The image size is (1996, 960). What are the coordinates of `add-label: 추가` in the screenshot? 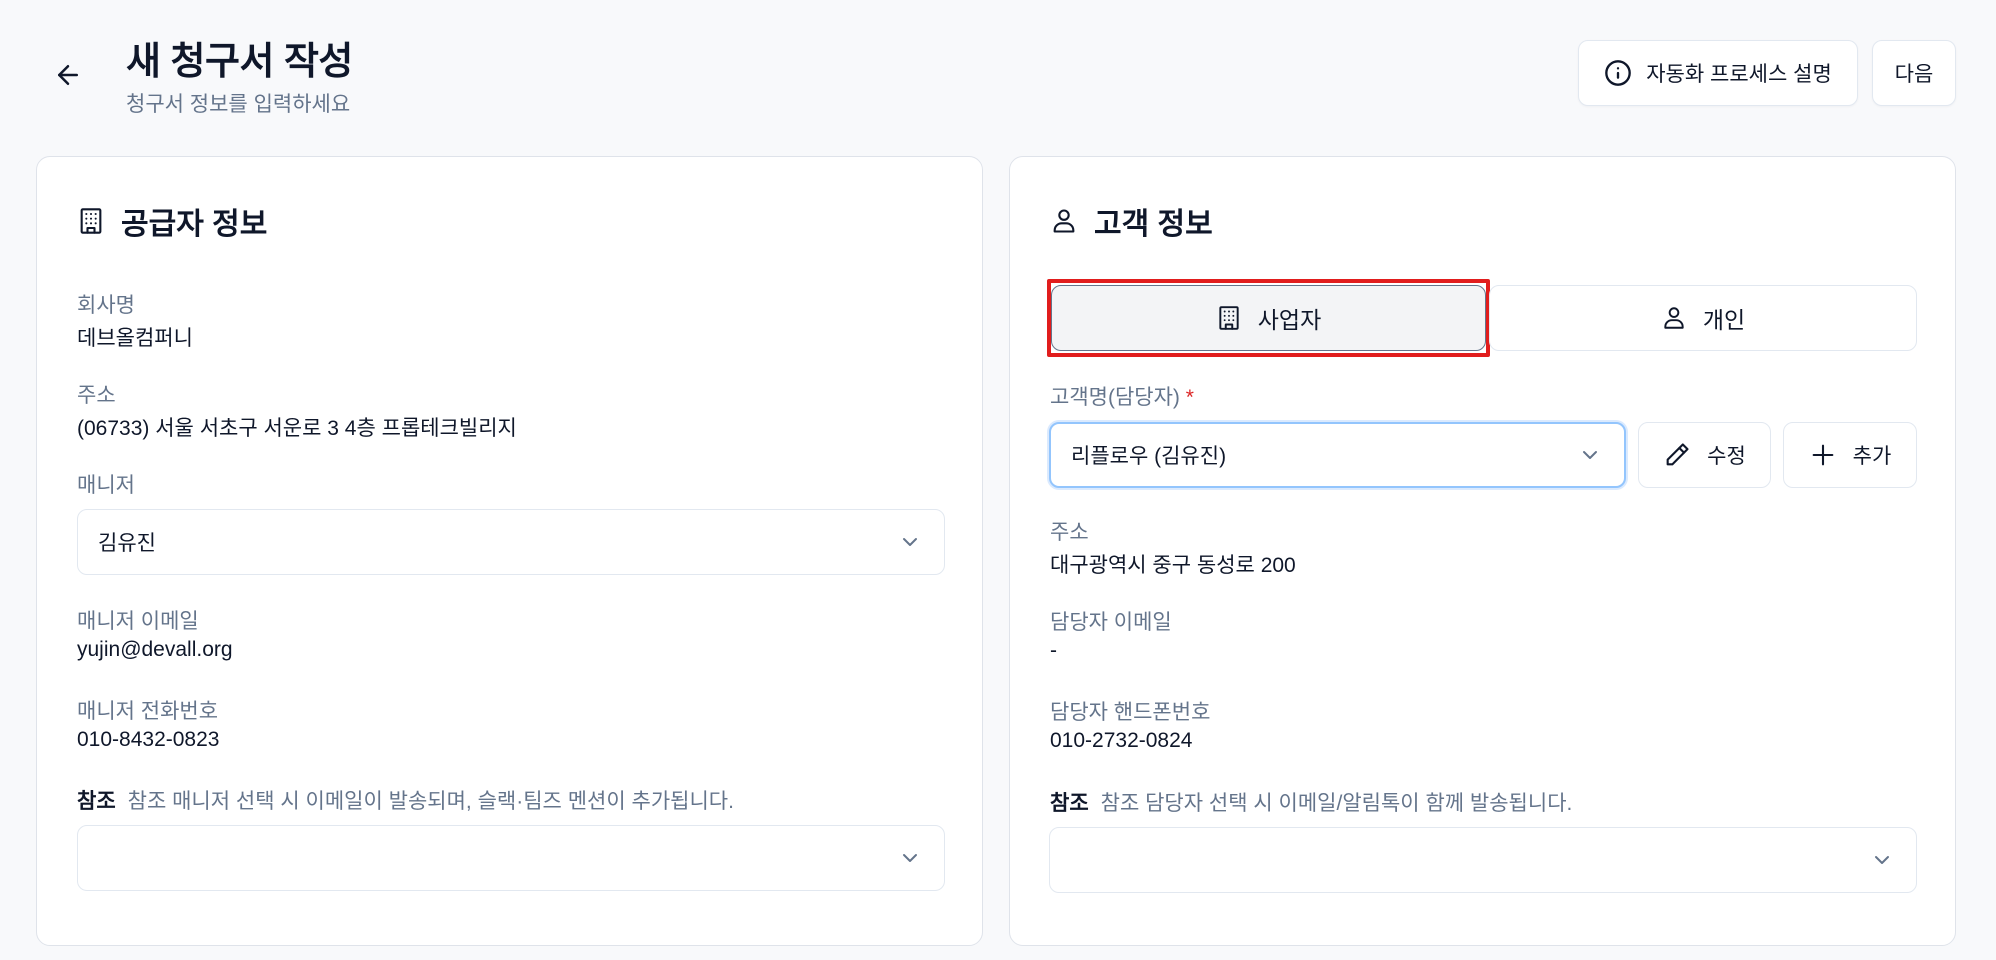 It's located at (1872, 456).